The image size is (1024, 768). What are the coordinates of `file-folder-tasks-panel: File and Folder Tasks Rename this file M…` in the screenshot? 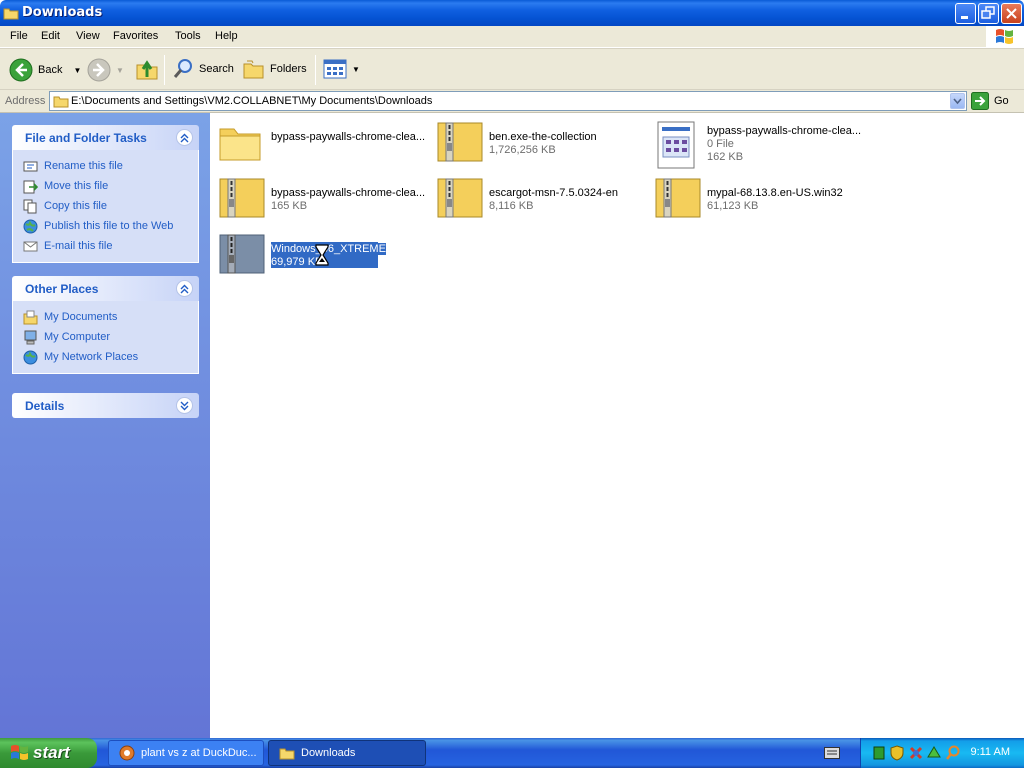 It's located at (105, 194).